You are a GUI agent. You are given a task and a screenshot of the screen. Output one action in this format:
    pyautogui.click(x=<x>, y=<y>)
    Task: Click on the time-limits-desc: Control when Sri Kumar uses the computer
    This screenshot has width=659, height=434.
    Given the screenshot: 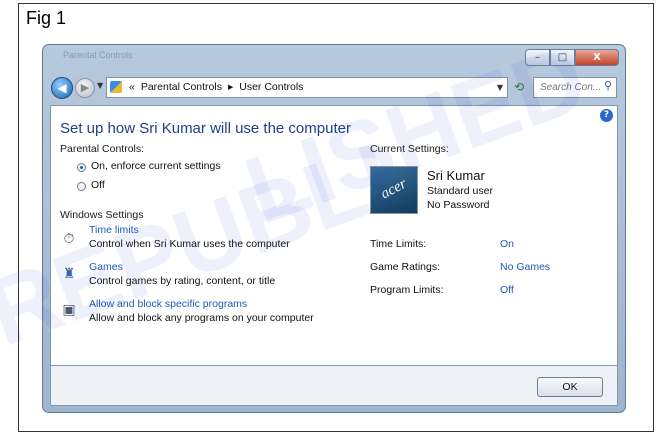 What is the action you would take?
    pyautogui.click(x=189, y=244)
    